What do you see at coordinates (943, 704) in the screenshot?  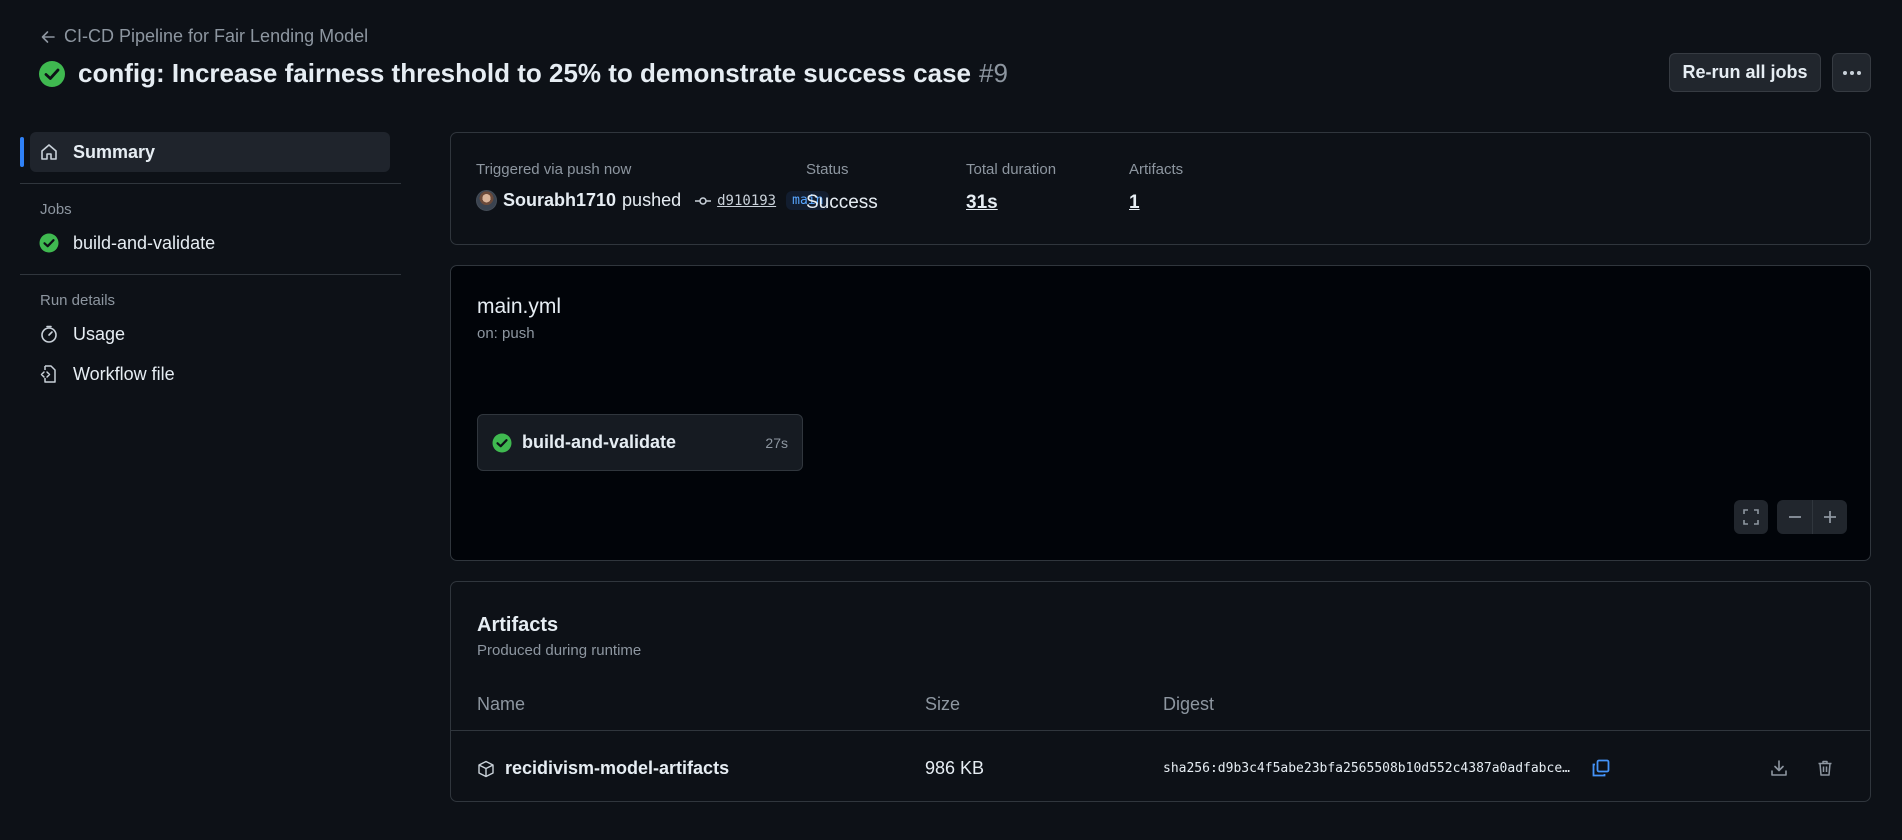 I see `column-header-size: Size` at bounding box center [943, 704].